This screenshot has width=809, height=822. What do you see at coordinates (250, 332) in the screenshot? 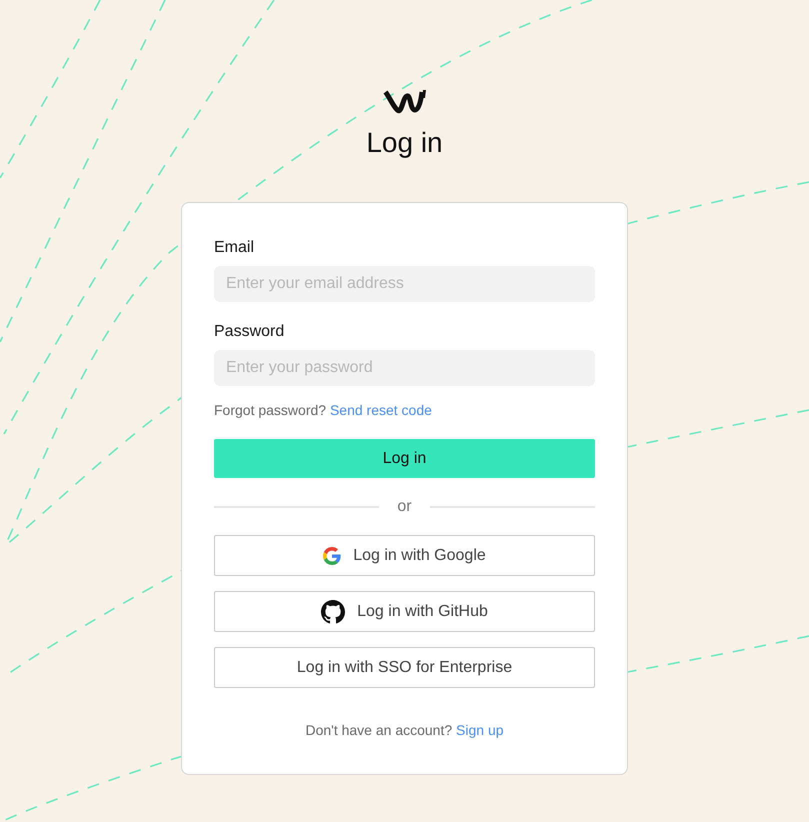
I see `field-label: Password` at bounding box center [250, 332].